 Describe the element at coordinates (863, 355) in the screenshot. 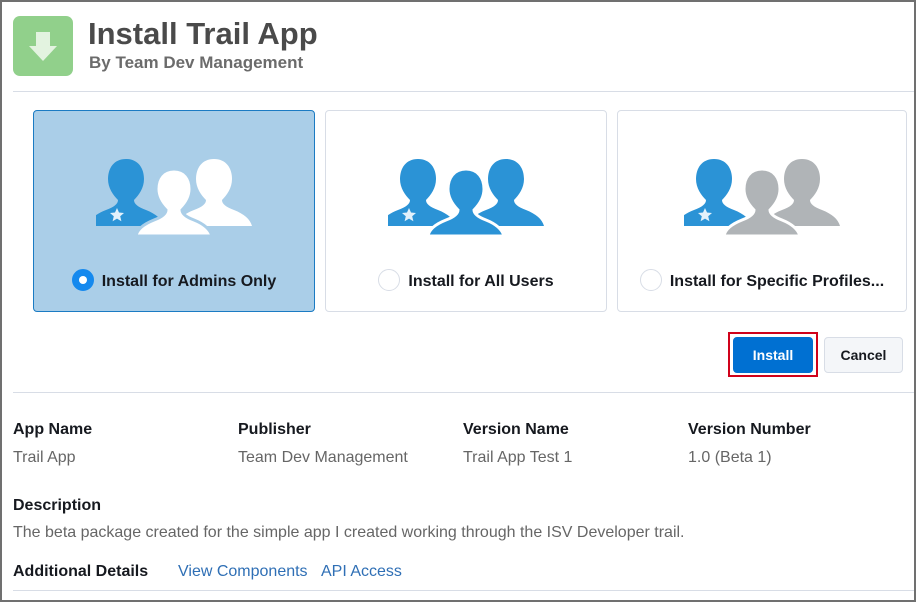

I see `cancel-button: Cancel` at that location.